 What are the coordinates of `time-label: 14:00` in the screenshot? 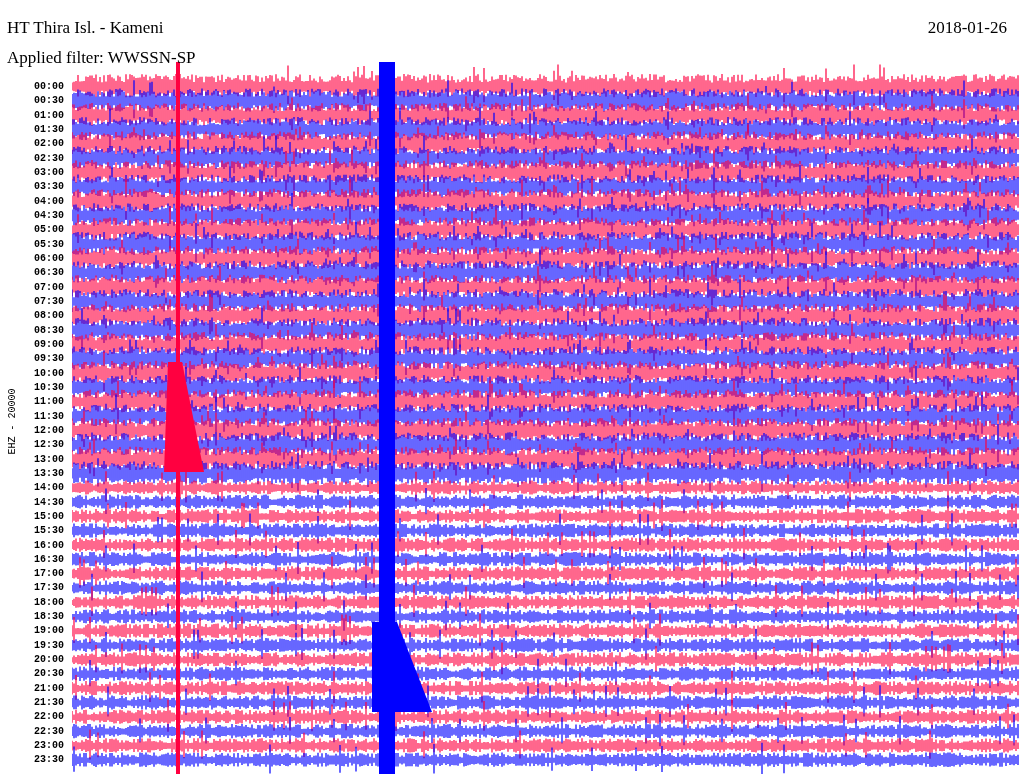 It's located at (49, 488).